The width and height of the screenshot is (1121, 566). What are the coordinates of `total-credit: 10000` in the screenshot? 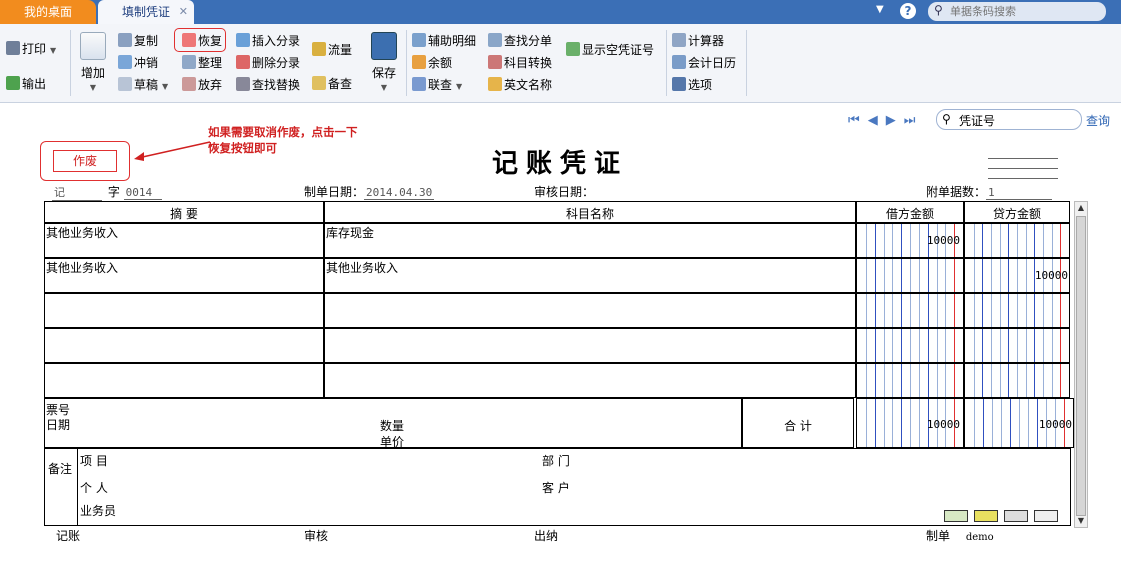 It's located at (1055, 424).